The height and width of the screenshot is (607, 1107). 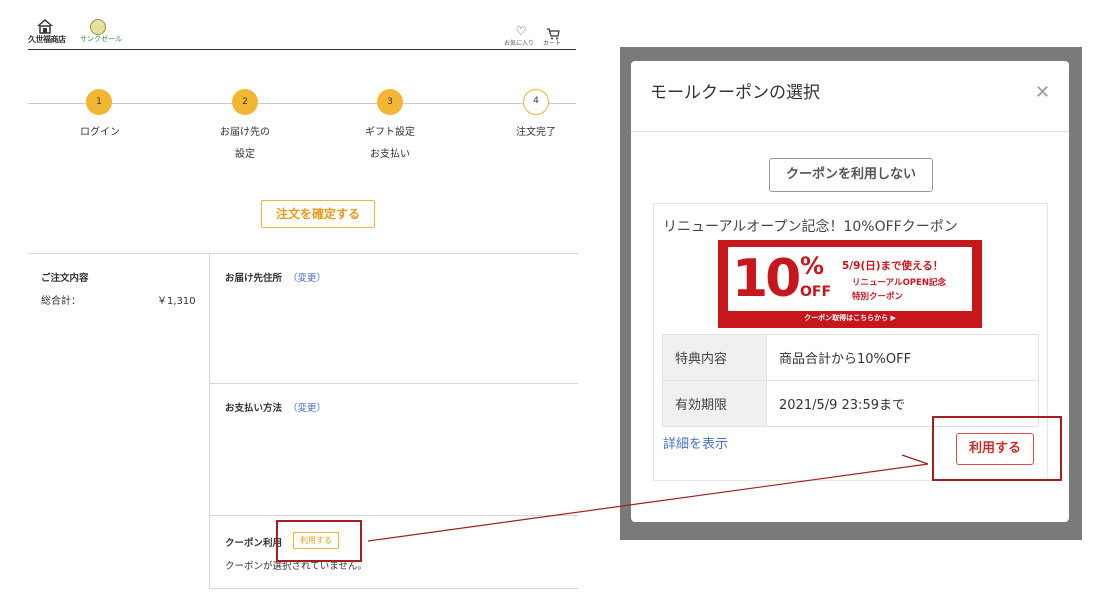 I want to click on annotation-arrow, so click(x=648, y=498).